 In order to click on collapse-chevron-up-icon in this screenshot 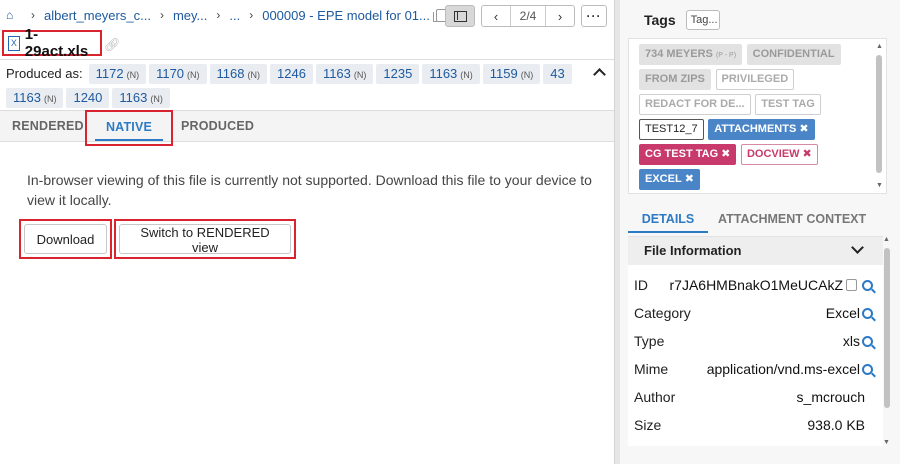, I will do `click(599, 72)`.